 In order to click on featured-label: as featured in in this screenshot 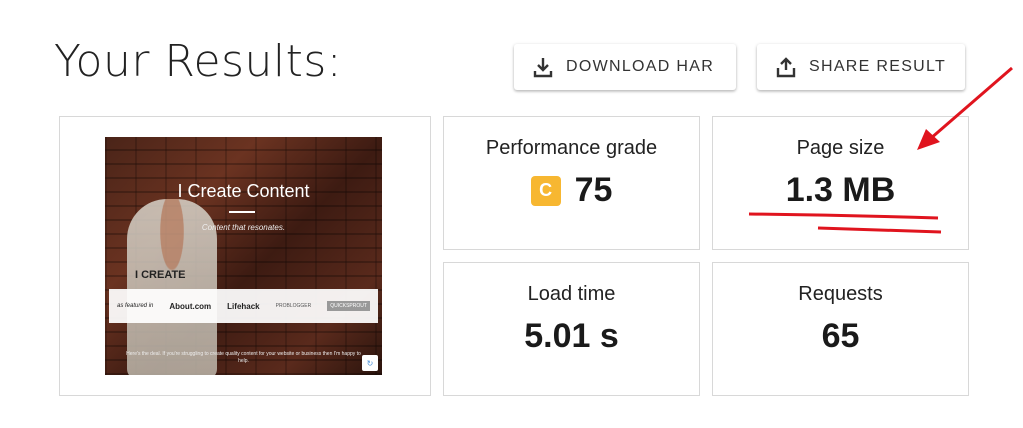, I will do `click(135, 306)`.